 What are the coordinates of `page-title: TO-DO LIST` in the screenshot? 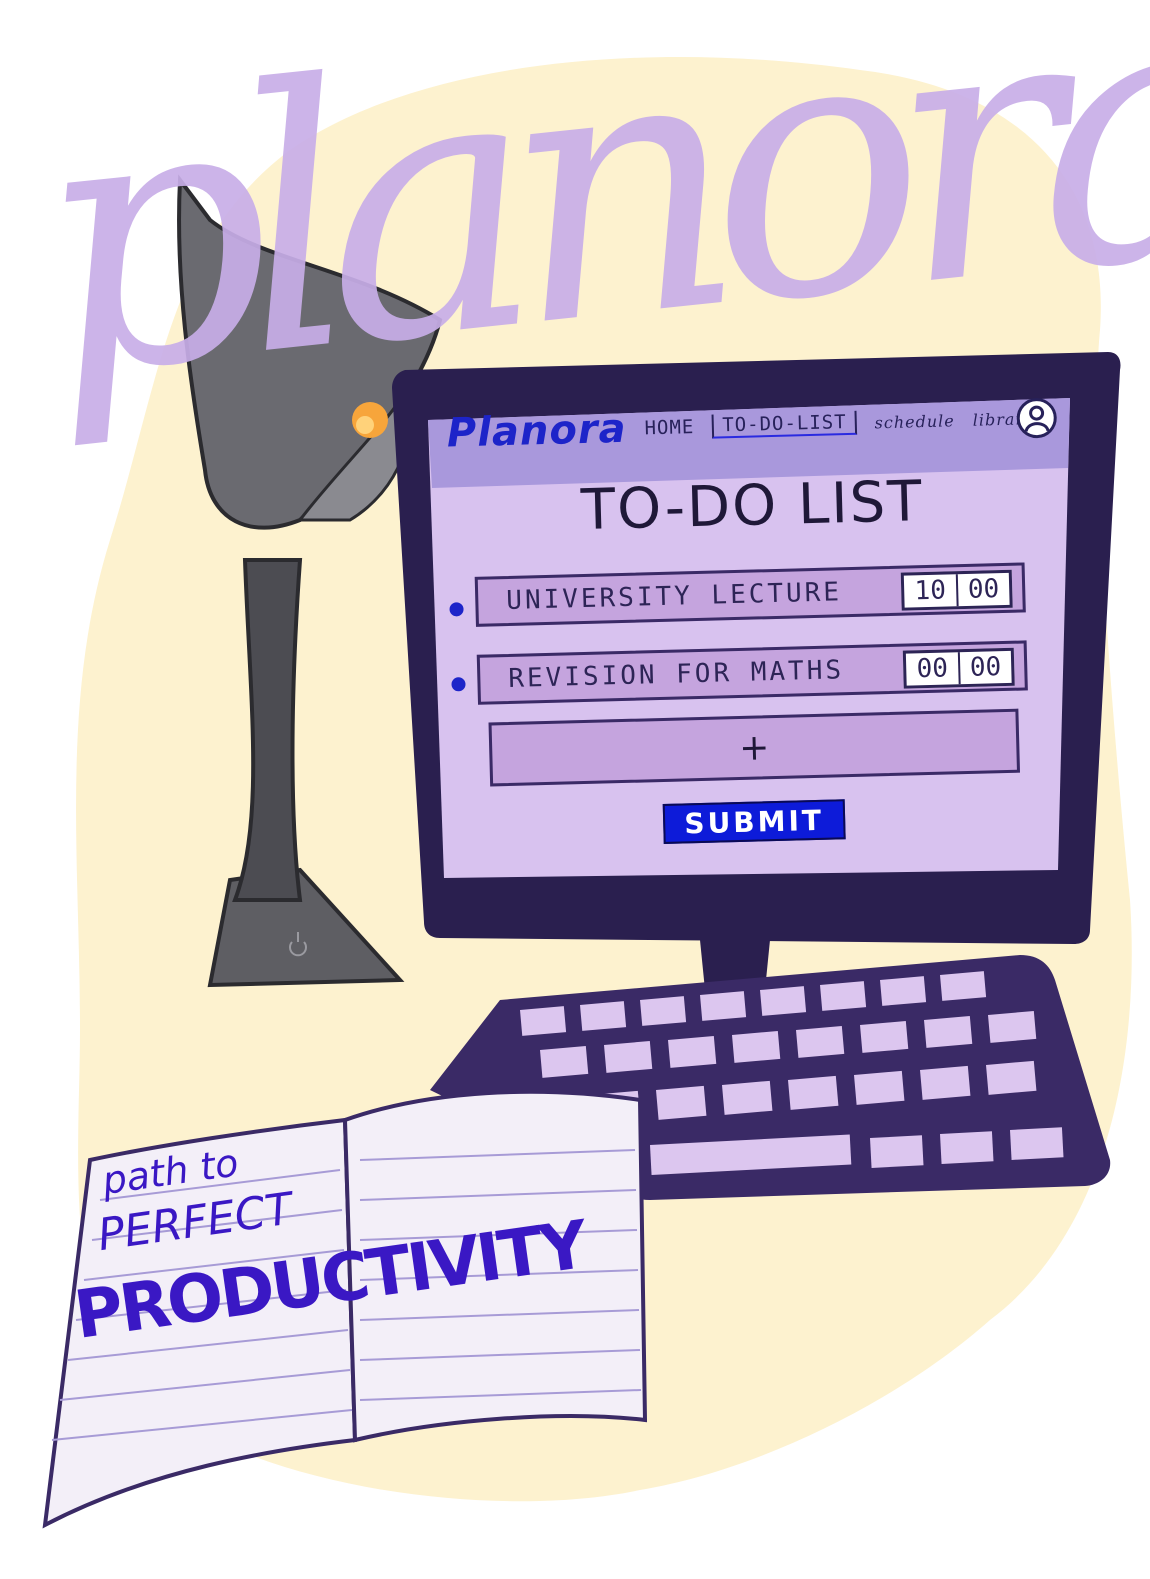 It's located at (752, 506).